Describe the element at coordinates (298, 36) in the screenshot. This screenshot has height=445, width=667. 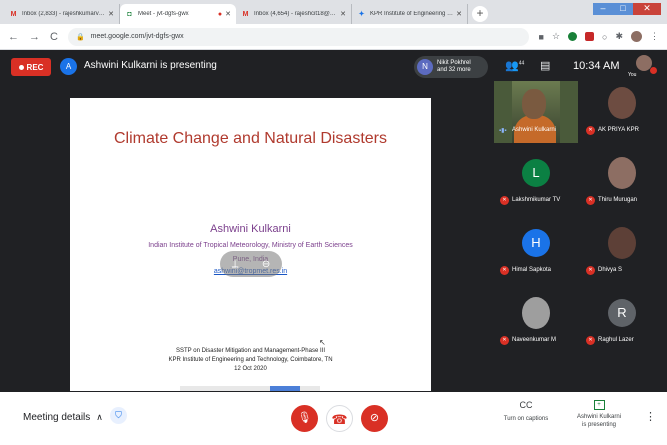
I see `address-bar: 🔒 meet.google.com/jvt-dgfs-gwx` at that location.